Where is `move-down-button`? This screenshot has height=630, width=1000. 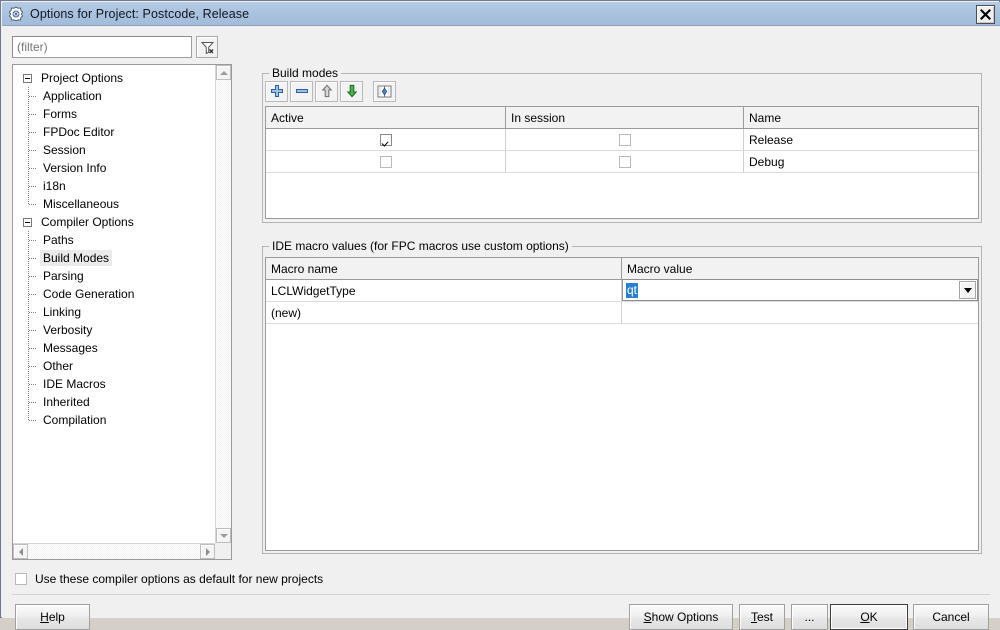
move-down-button is located at coordinates (351, 91).